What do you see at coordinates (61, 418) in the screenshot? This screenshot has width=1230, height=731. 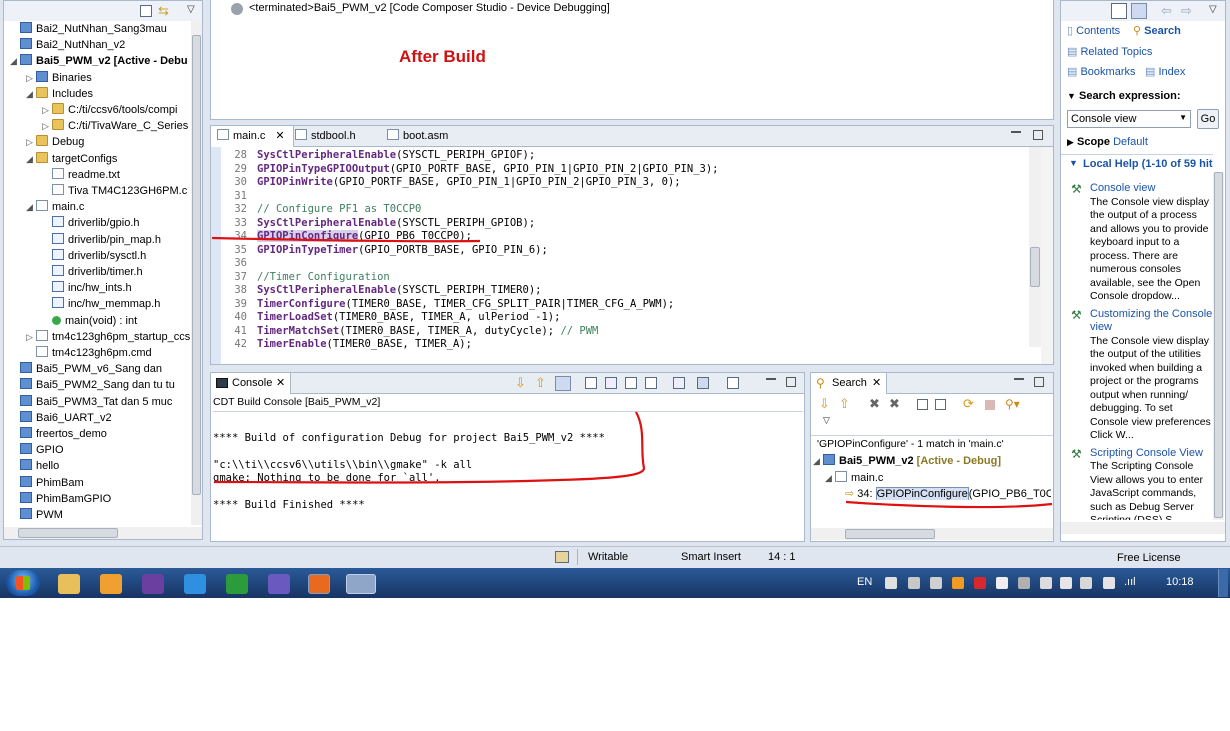 I see `tree-item: Bai6_UART_v2` at bounding box center [61, 418].